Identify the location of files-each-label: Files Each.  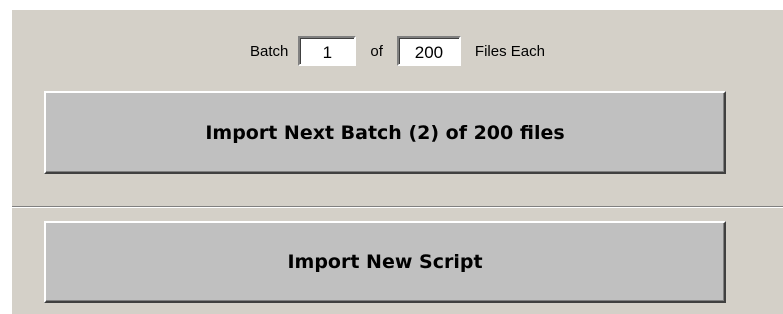
(509, 51).